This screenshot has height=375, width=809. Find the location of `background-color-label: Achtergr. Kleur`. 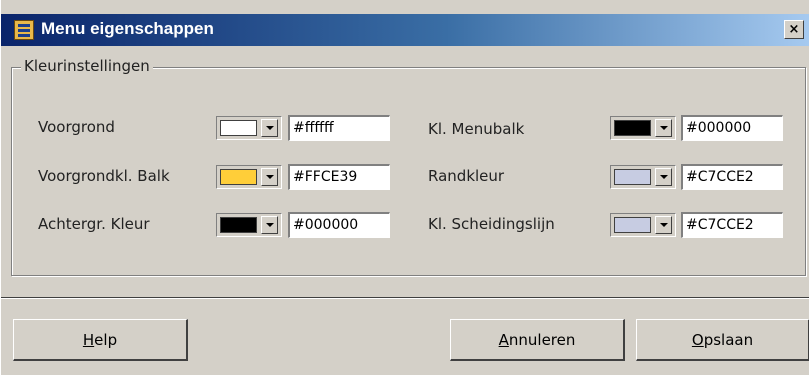

background-color-label: Achtergr. Kleur is located at coordinates (94, 224).